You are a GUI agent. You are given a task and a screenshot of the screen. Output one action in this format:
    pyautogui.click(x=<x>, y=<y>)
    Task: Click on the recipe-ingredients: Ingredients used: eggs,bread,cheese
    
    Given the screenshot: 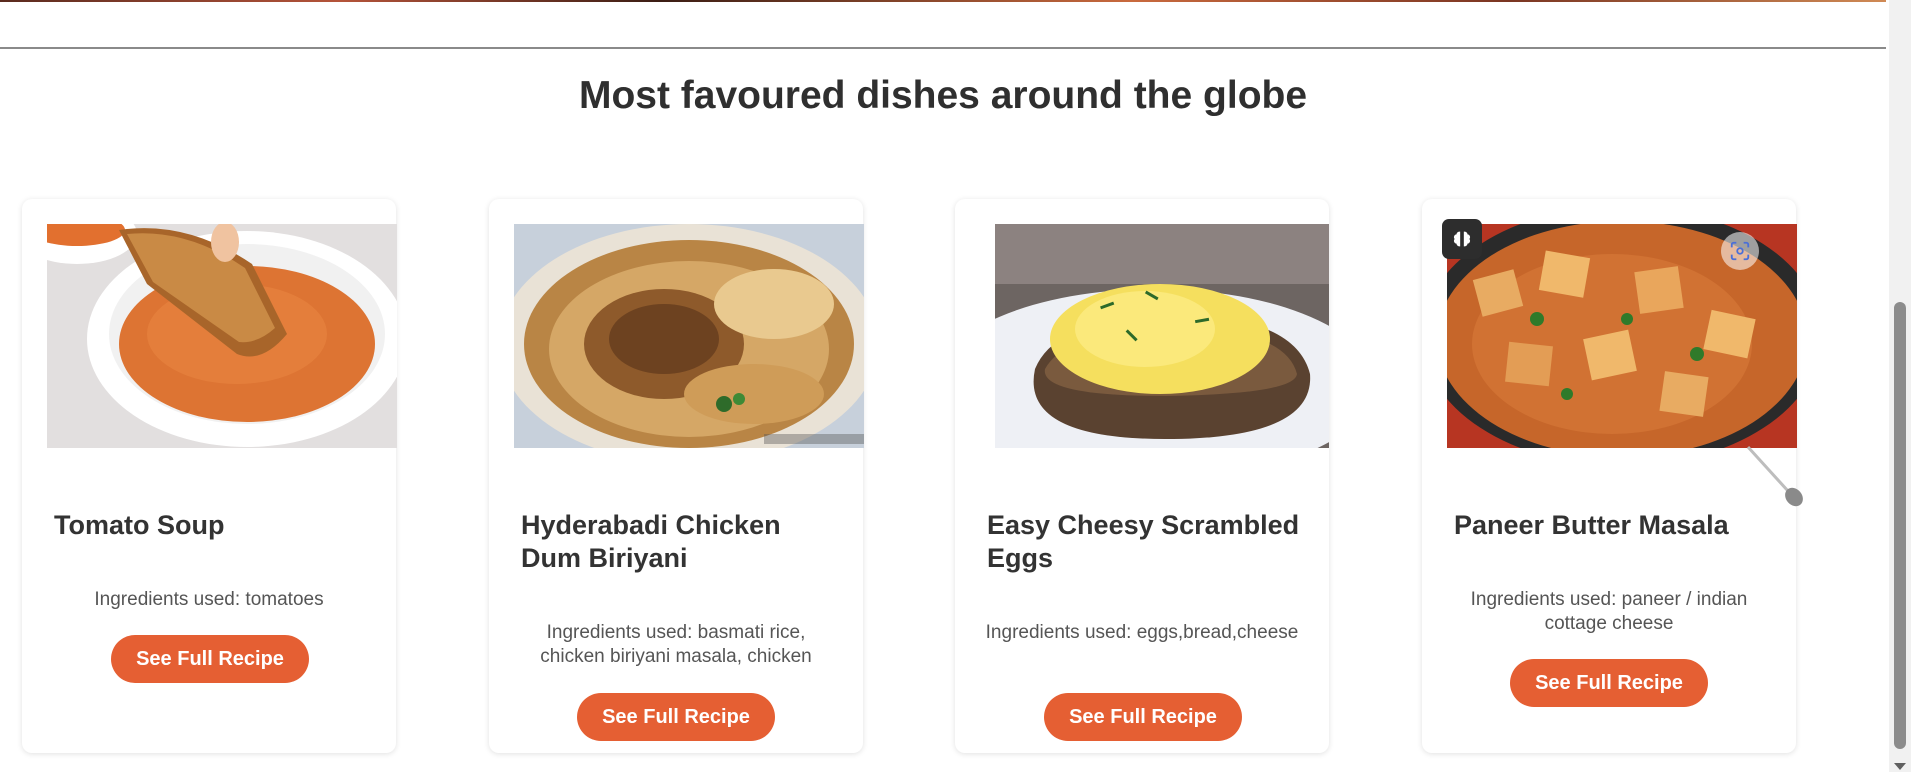 What is the action you would take?
    pyautogui.click(x=1142, y=632)
    